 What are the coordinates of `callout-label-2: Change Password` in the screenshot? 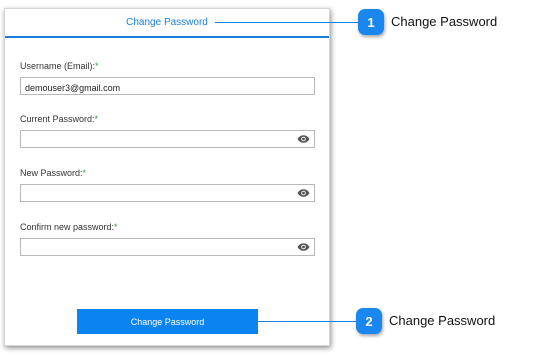 It's located at (442, 320).